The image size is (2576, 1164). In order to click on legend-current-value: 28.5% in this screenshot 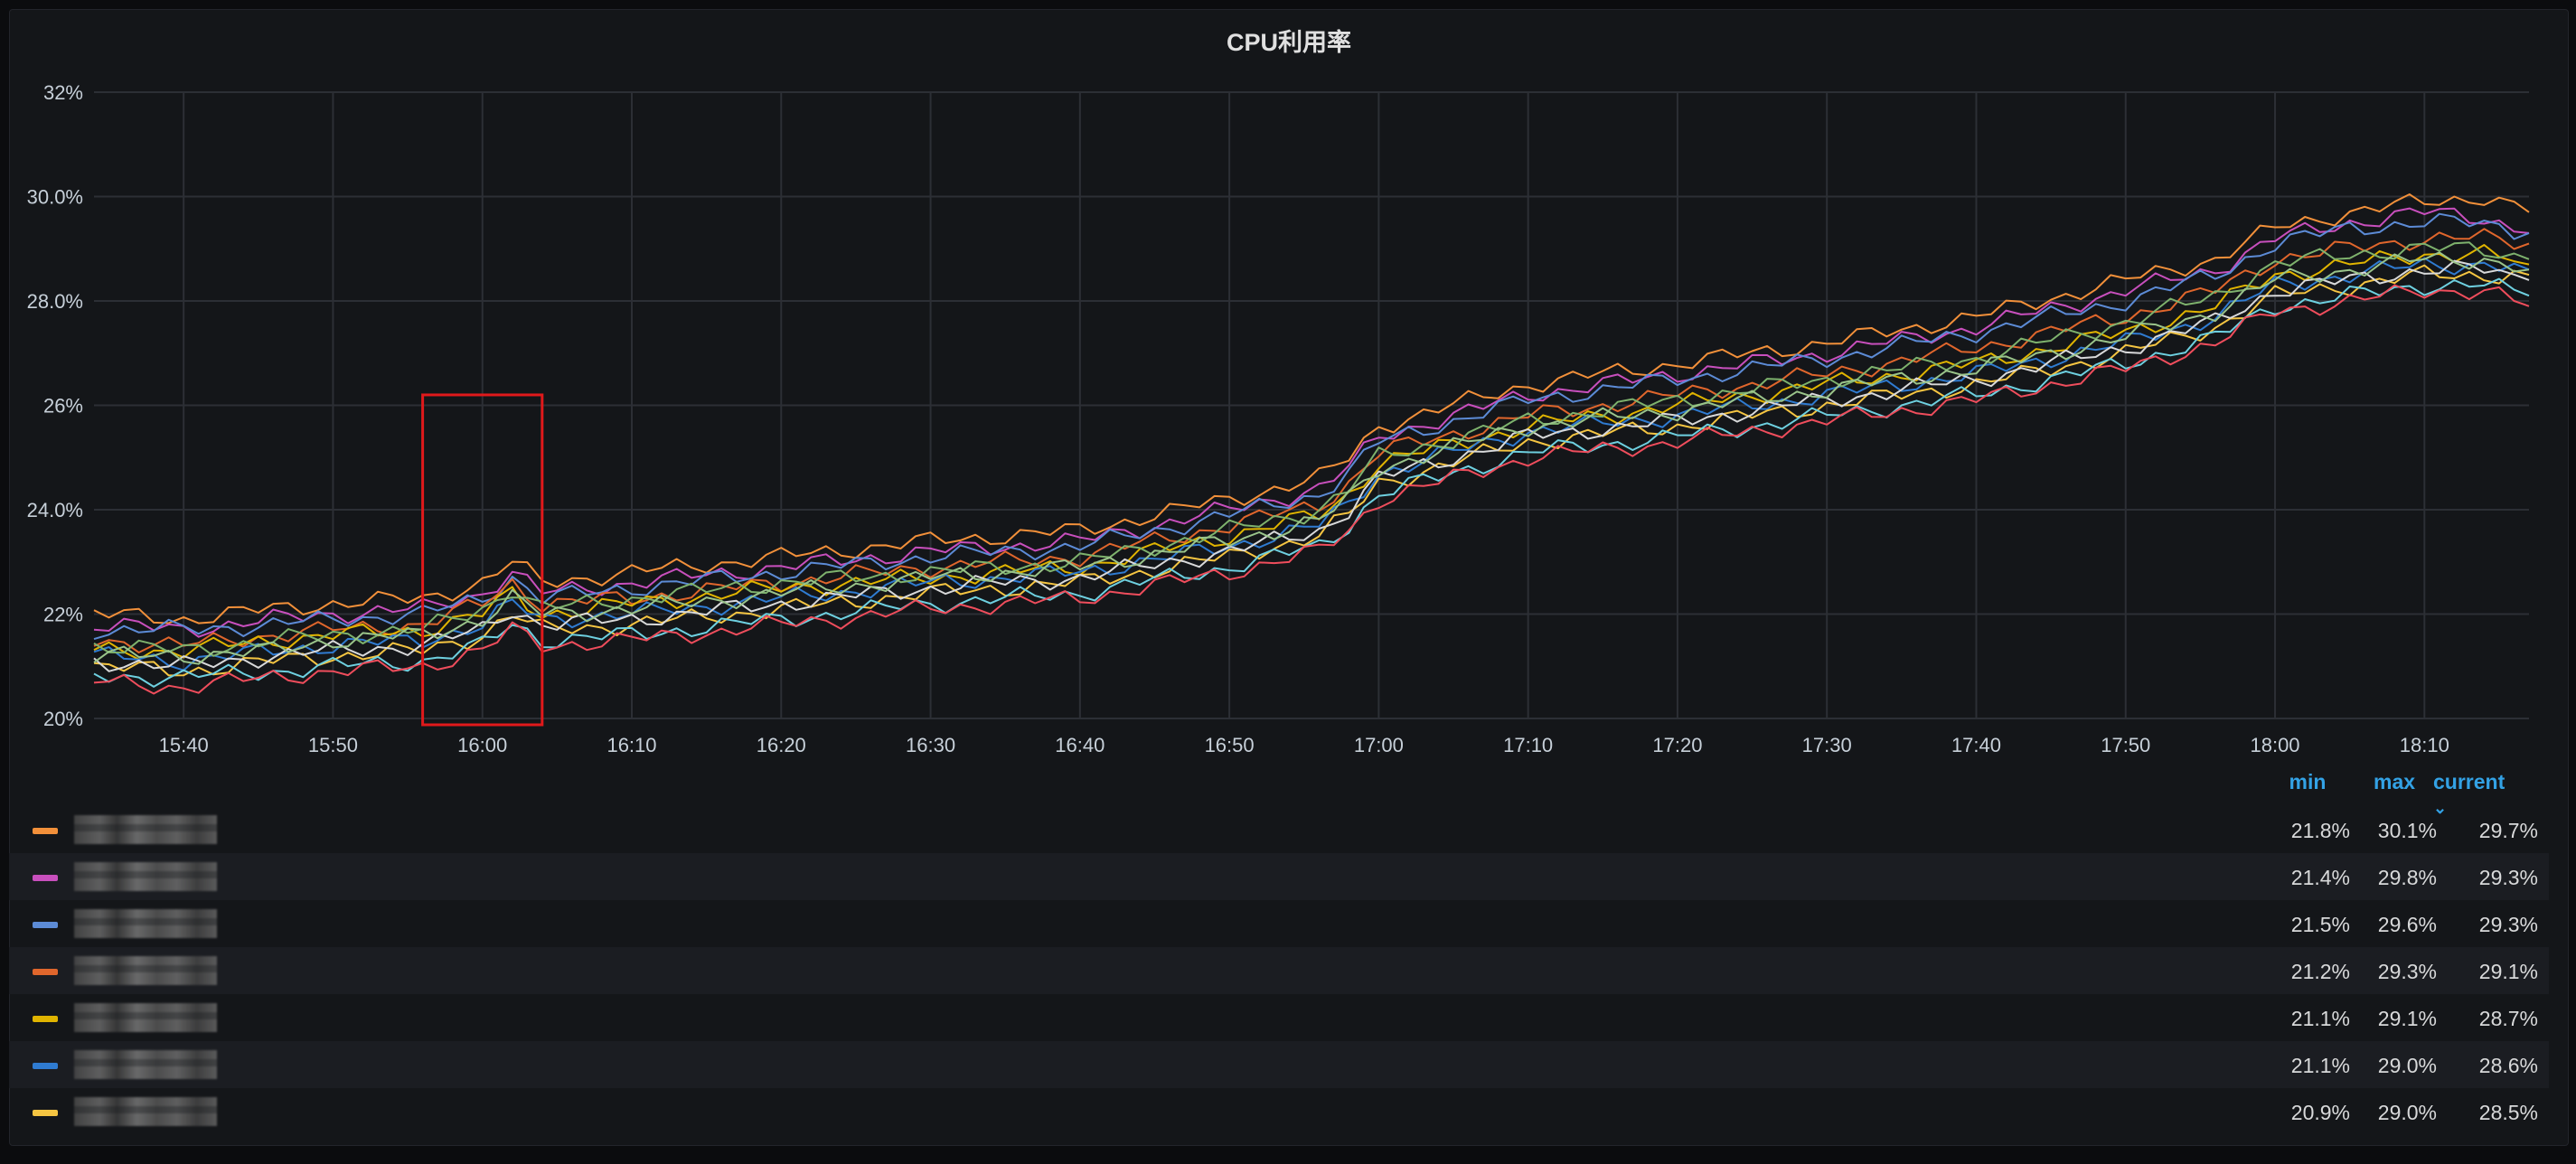, I will do `click(2508, 1113)`.